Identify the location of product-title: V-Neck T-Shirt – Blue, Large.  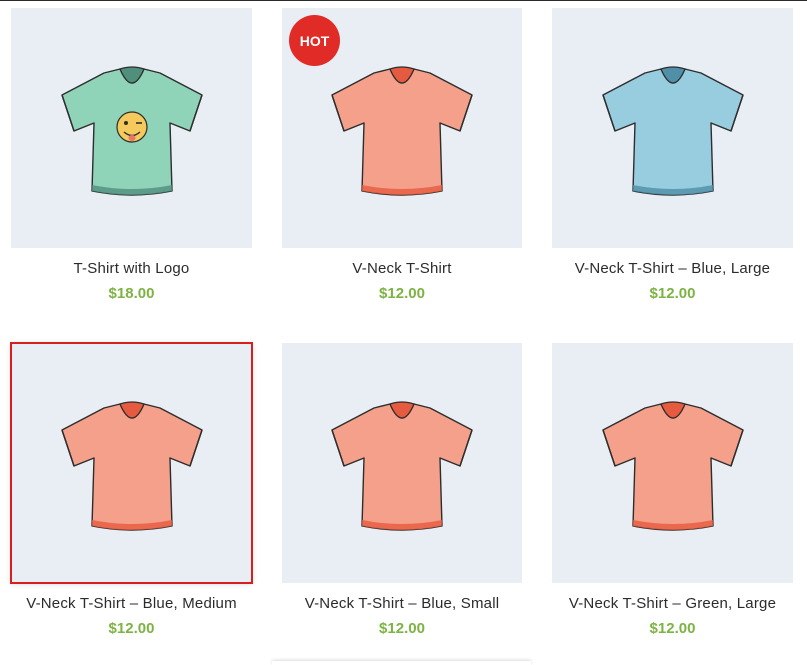
(672, 268).